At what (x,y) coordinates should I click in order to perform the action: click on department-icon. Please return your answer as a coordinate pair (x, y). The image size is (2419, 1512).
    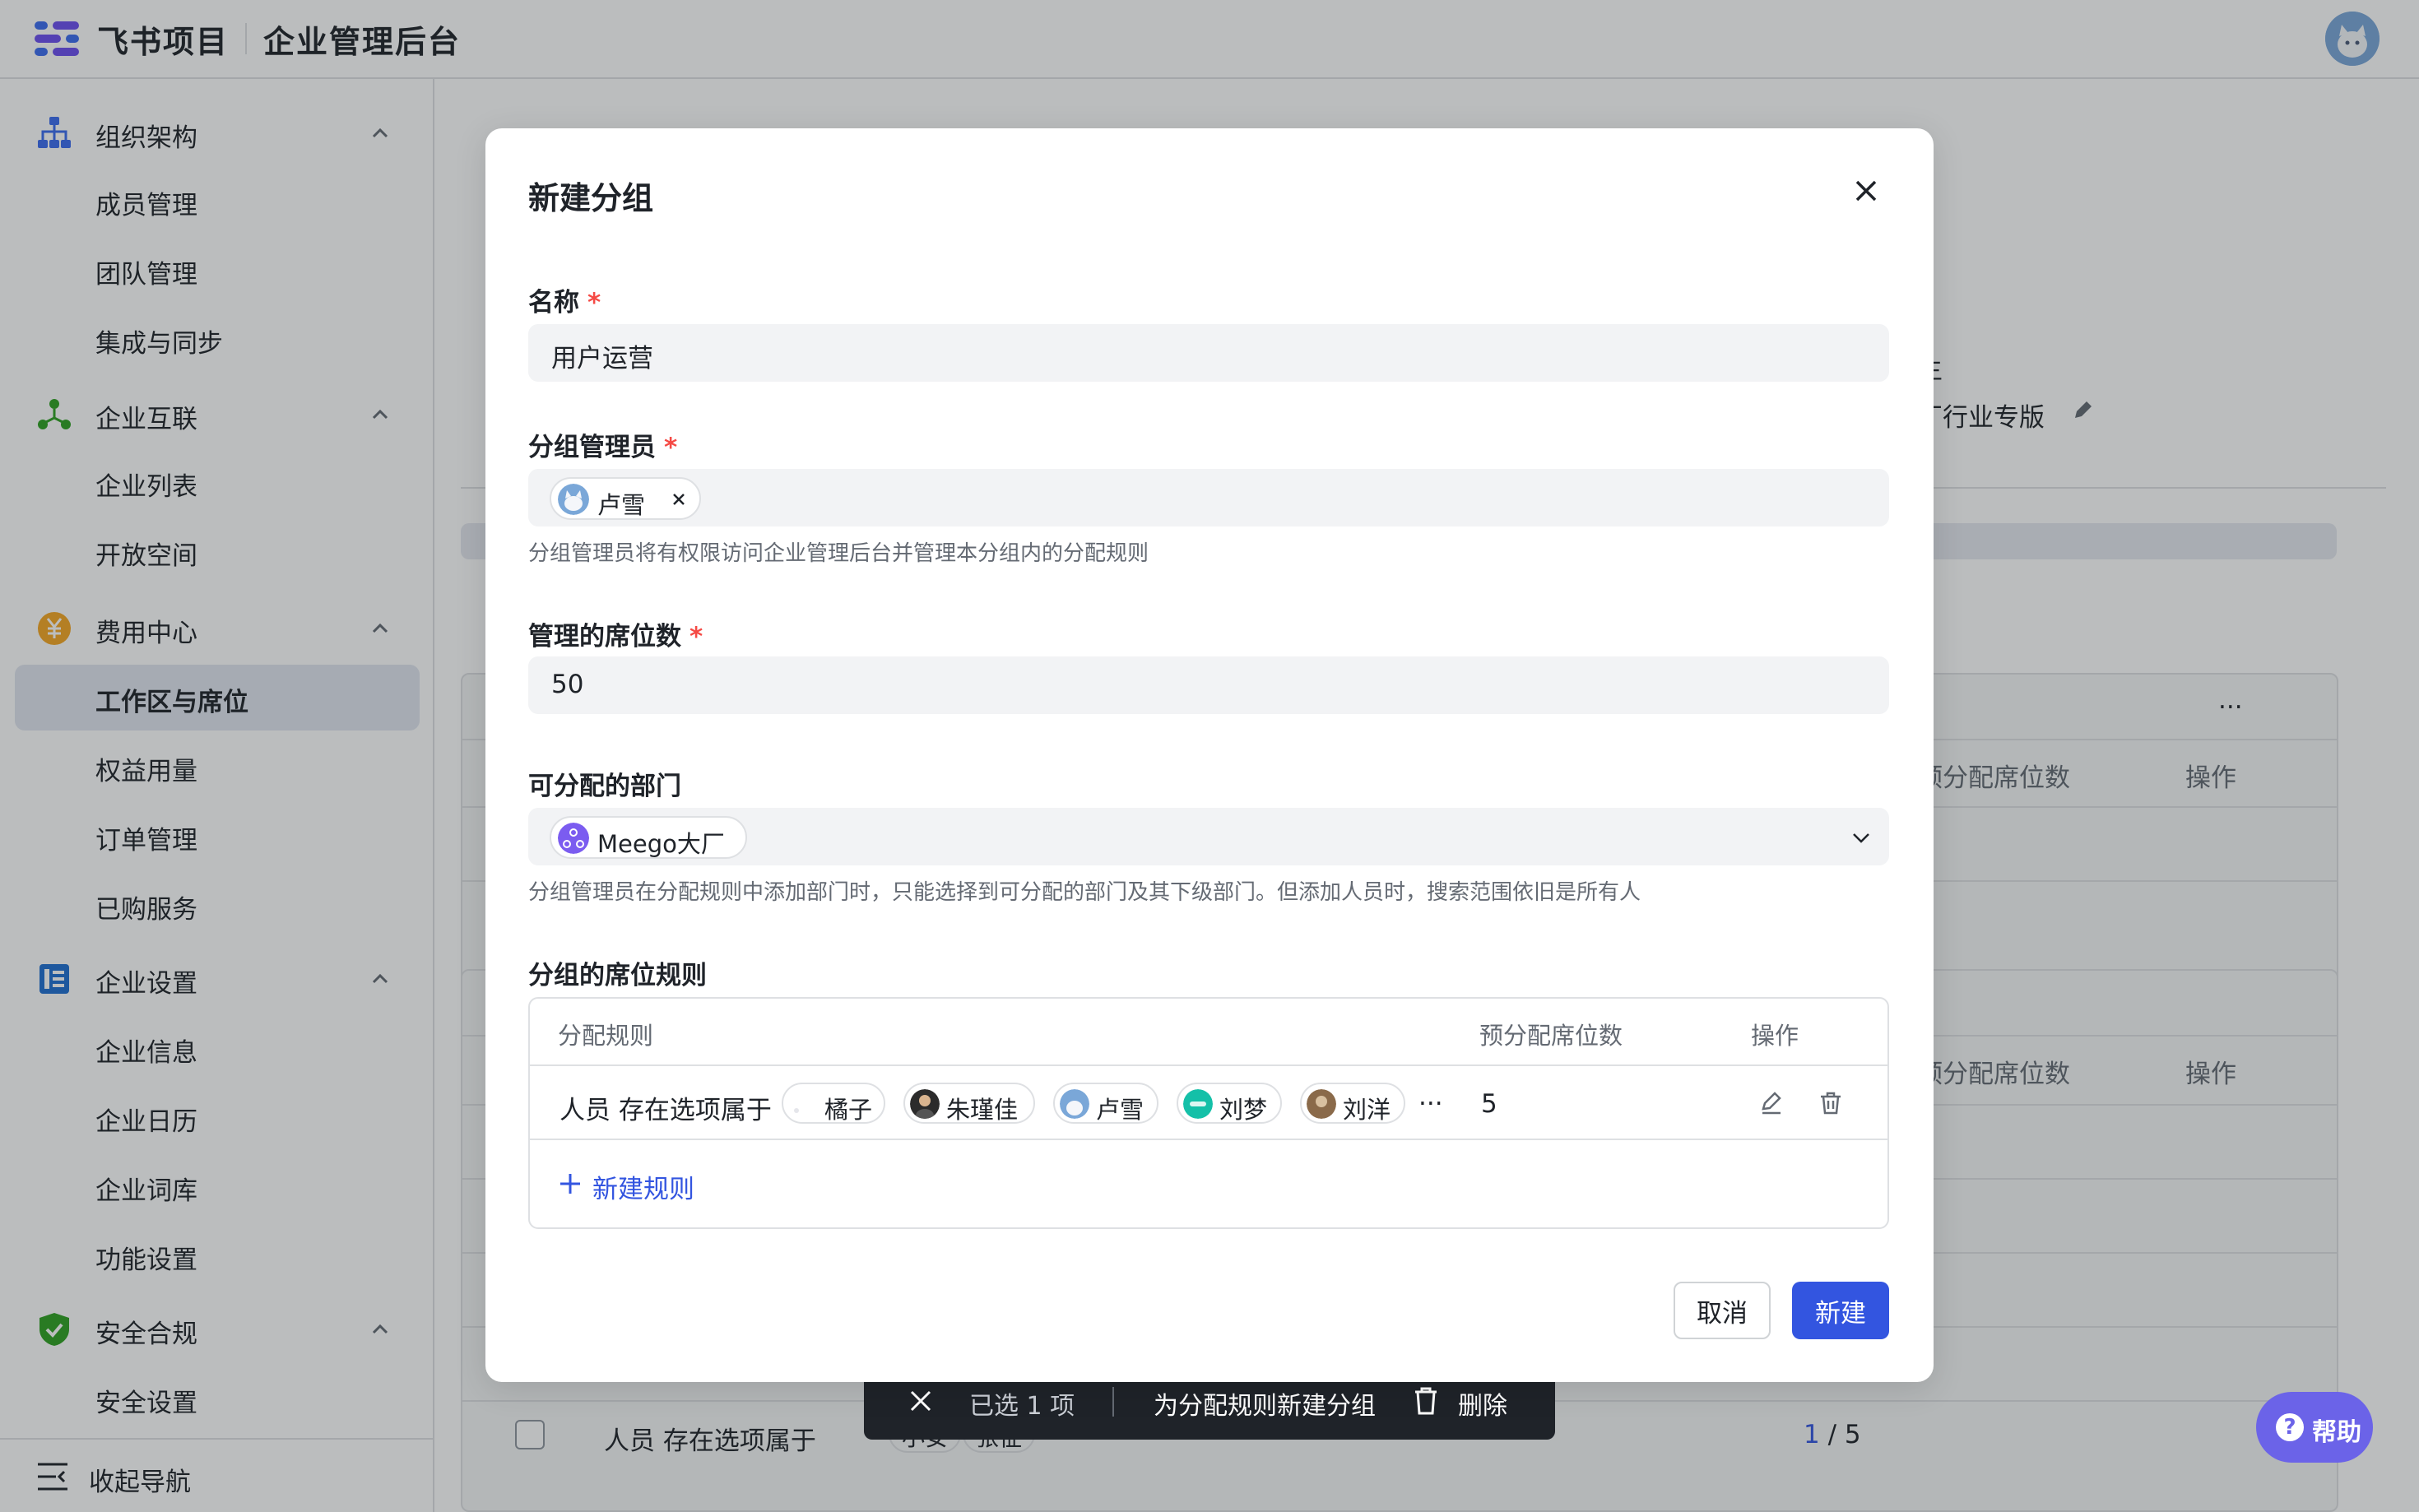
    Looking at the image, I should click on (573, 838).